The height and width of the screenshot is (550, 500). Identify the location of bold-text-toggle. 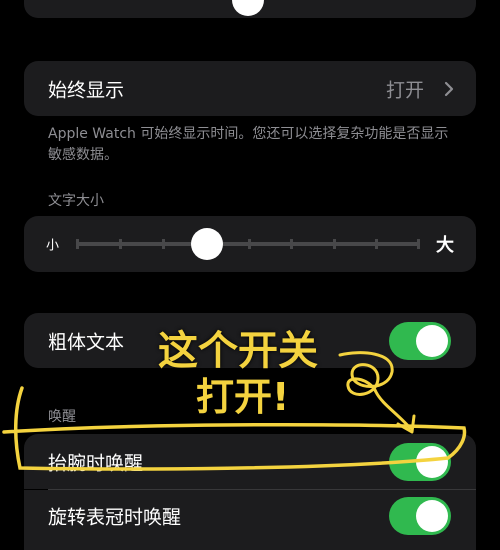
(420, 340).